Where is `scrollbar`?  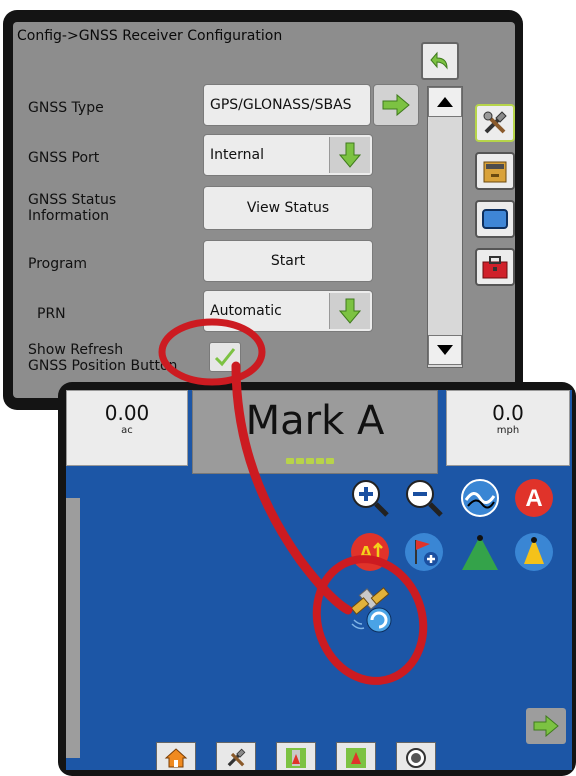 scrollbar is located at coordinates (445, 227).